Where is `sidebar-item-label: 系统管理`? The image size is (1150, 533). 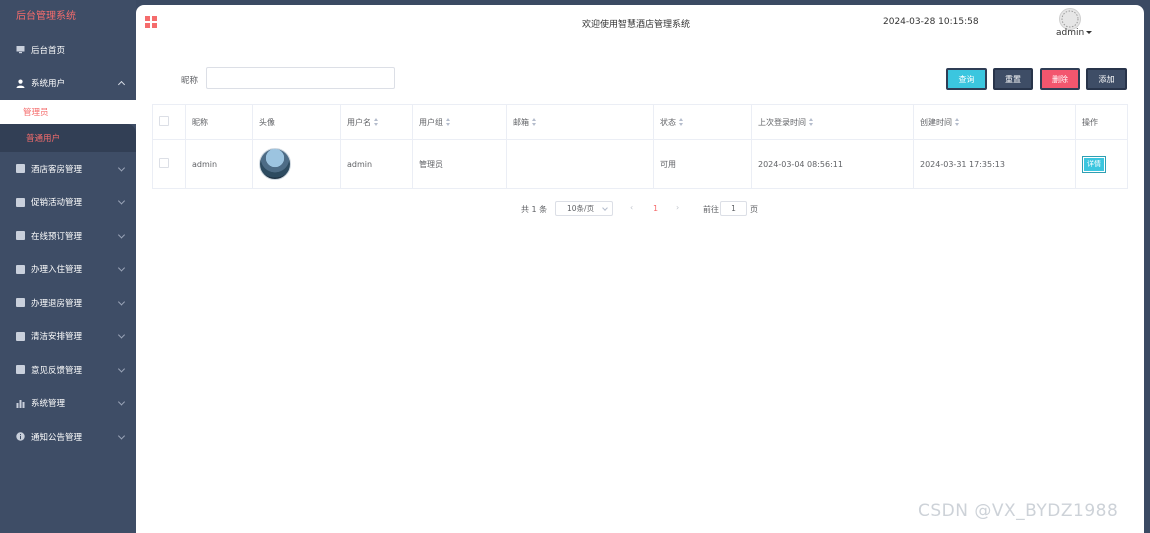 sidebar-item-label: 系统管理 is located at coordinates (48, 404).